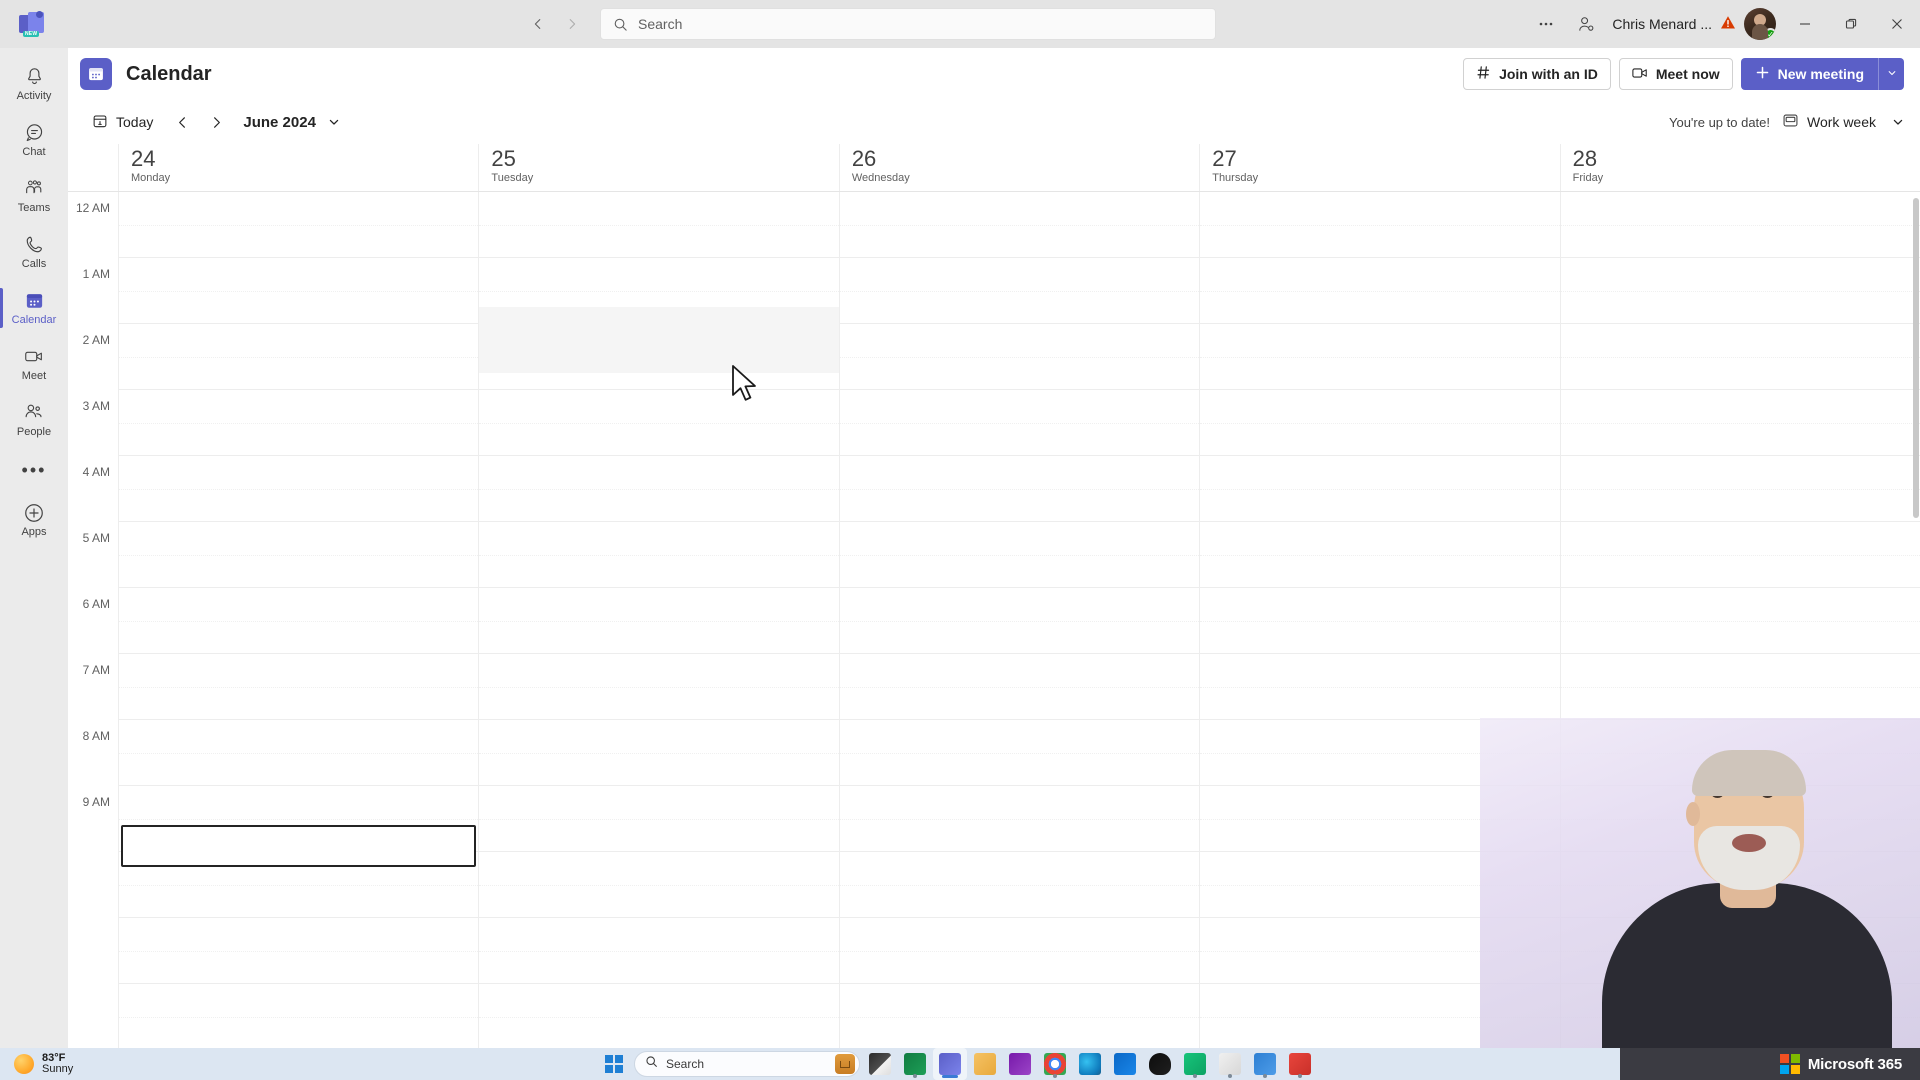  I want to click on account-menu: Chris Menard ... ✓, so click(1694, 24).